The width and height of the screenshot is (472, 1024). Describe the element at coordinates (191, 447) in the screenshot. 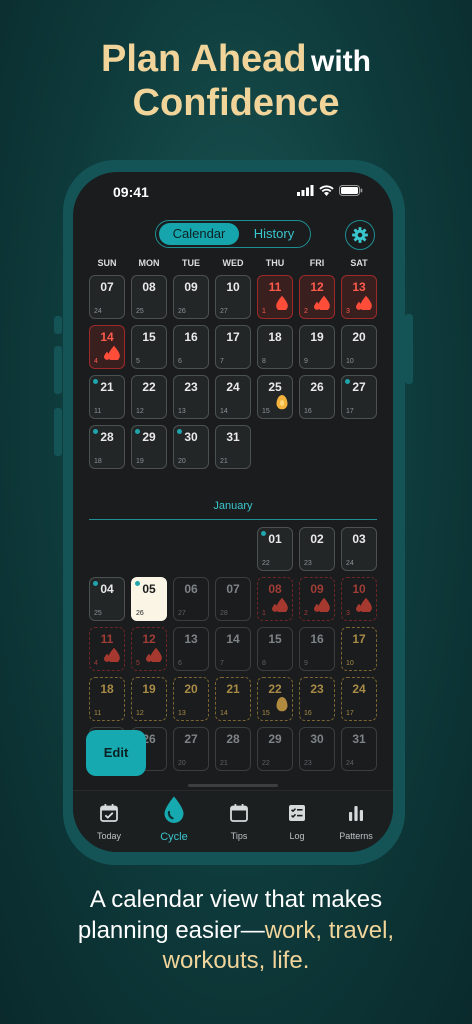

I see `day-cell: 30 20` at that location.